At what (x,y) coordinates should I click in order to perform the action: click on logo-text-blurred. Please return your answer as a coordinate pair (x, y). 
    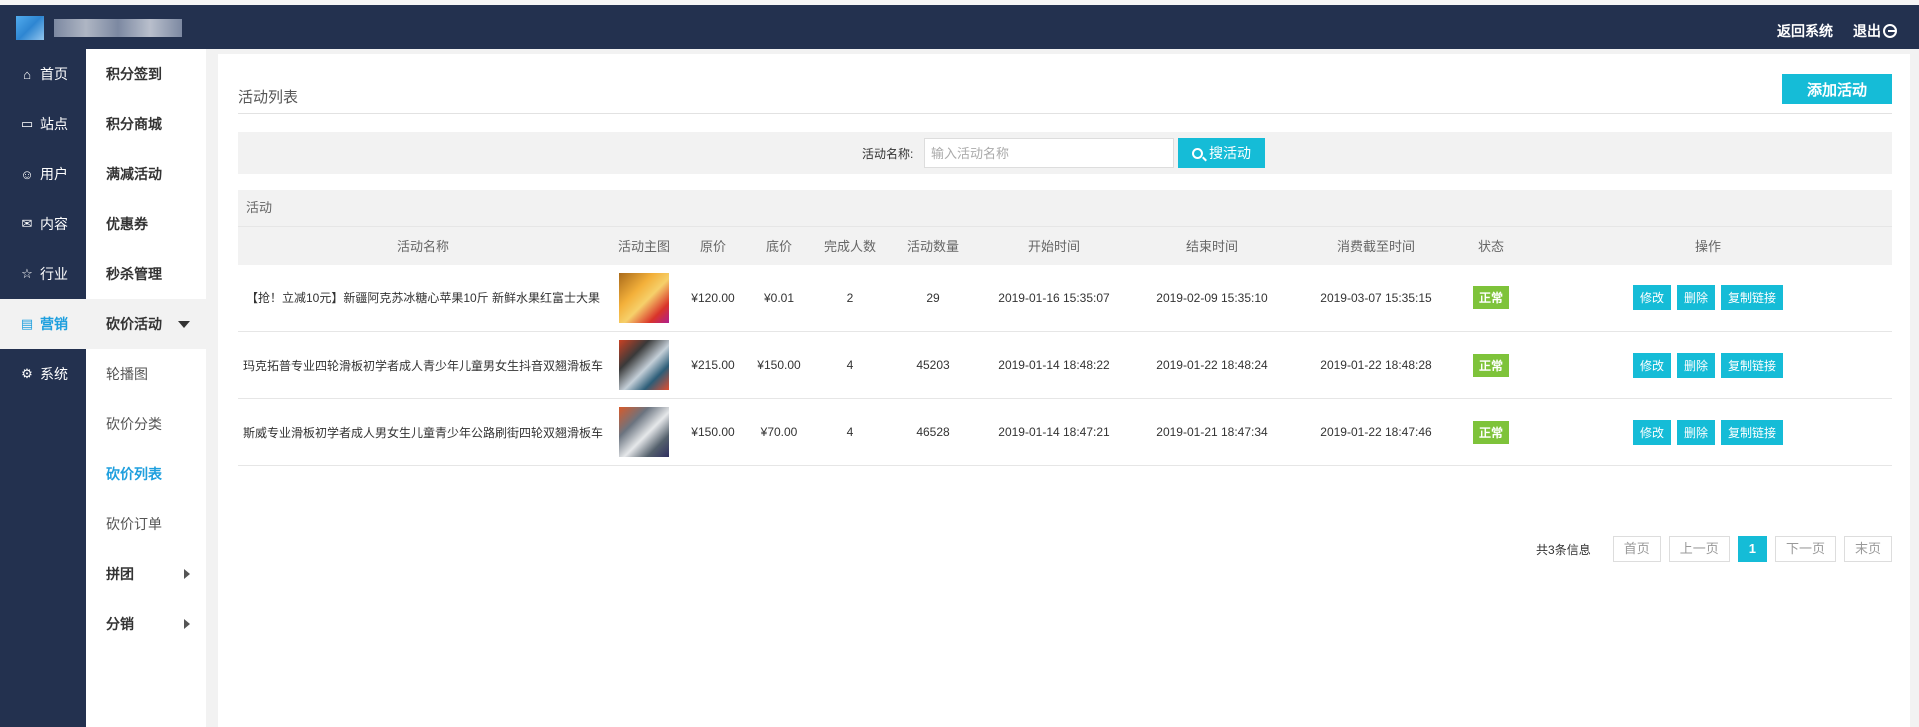
    Looking at the image, I should click on (118, 28).